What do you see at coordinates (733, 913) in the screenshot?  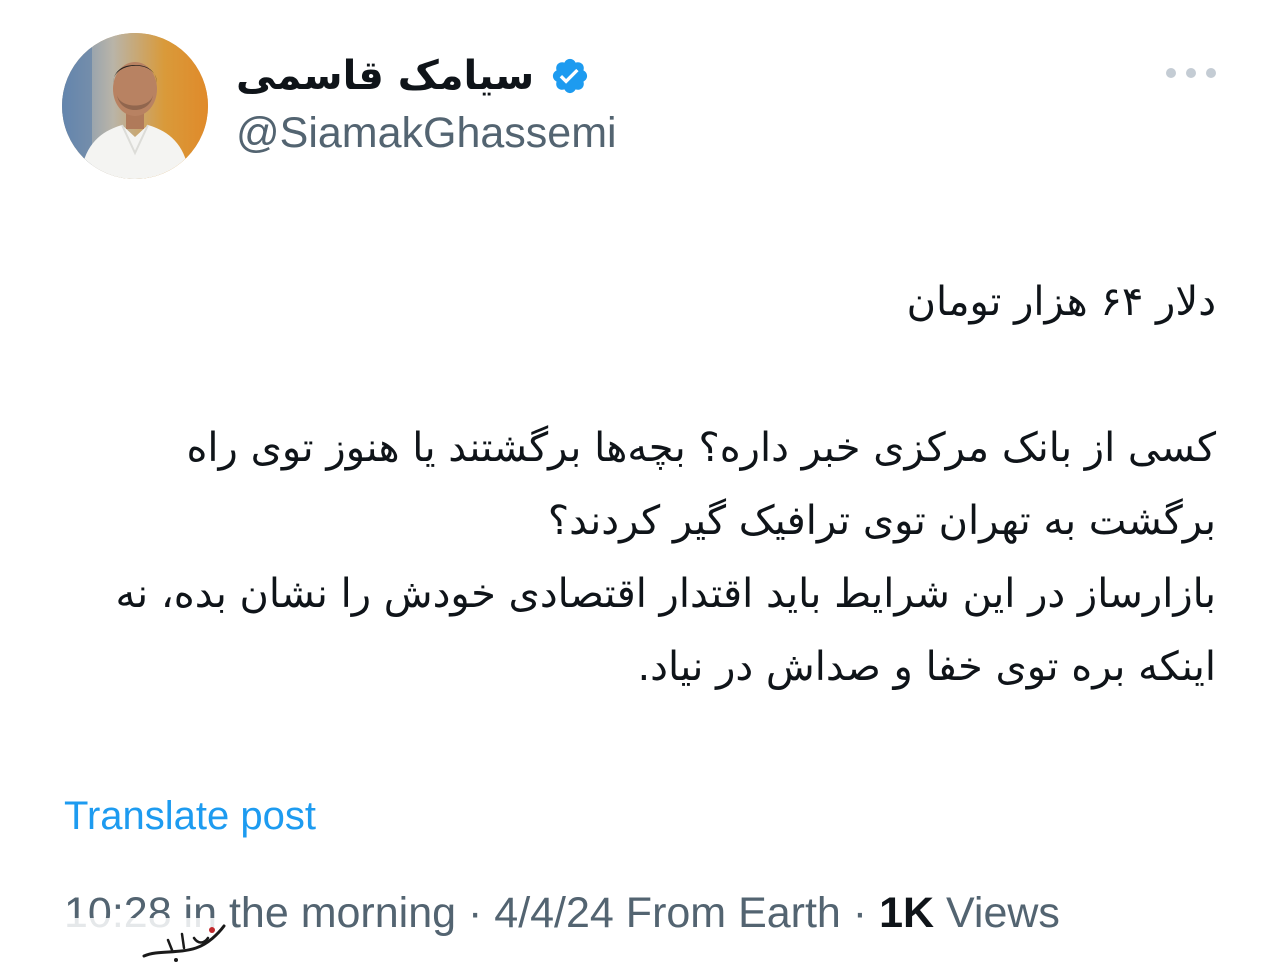 I see `tweet-source: From Earth` at bounding box center [733, 913].